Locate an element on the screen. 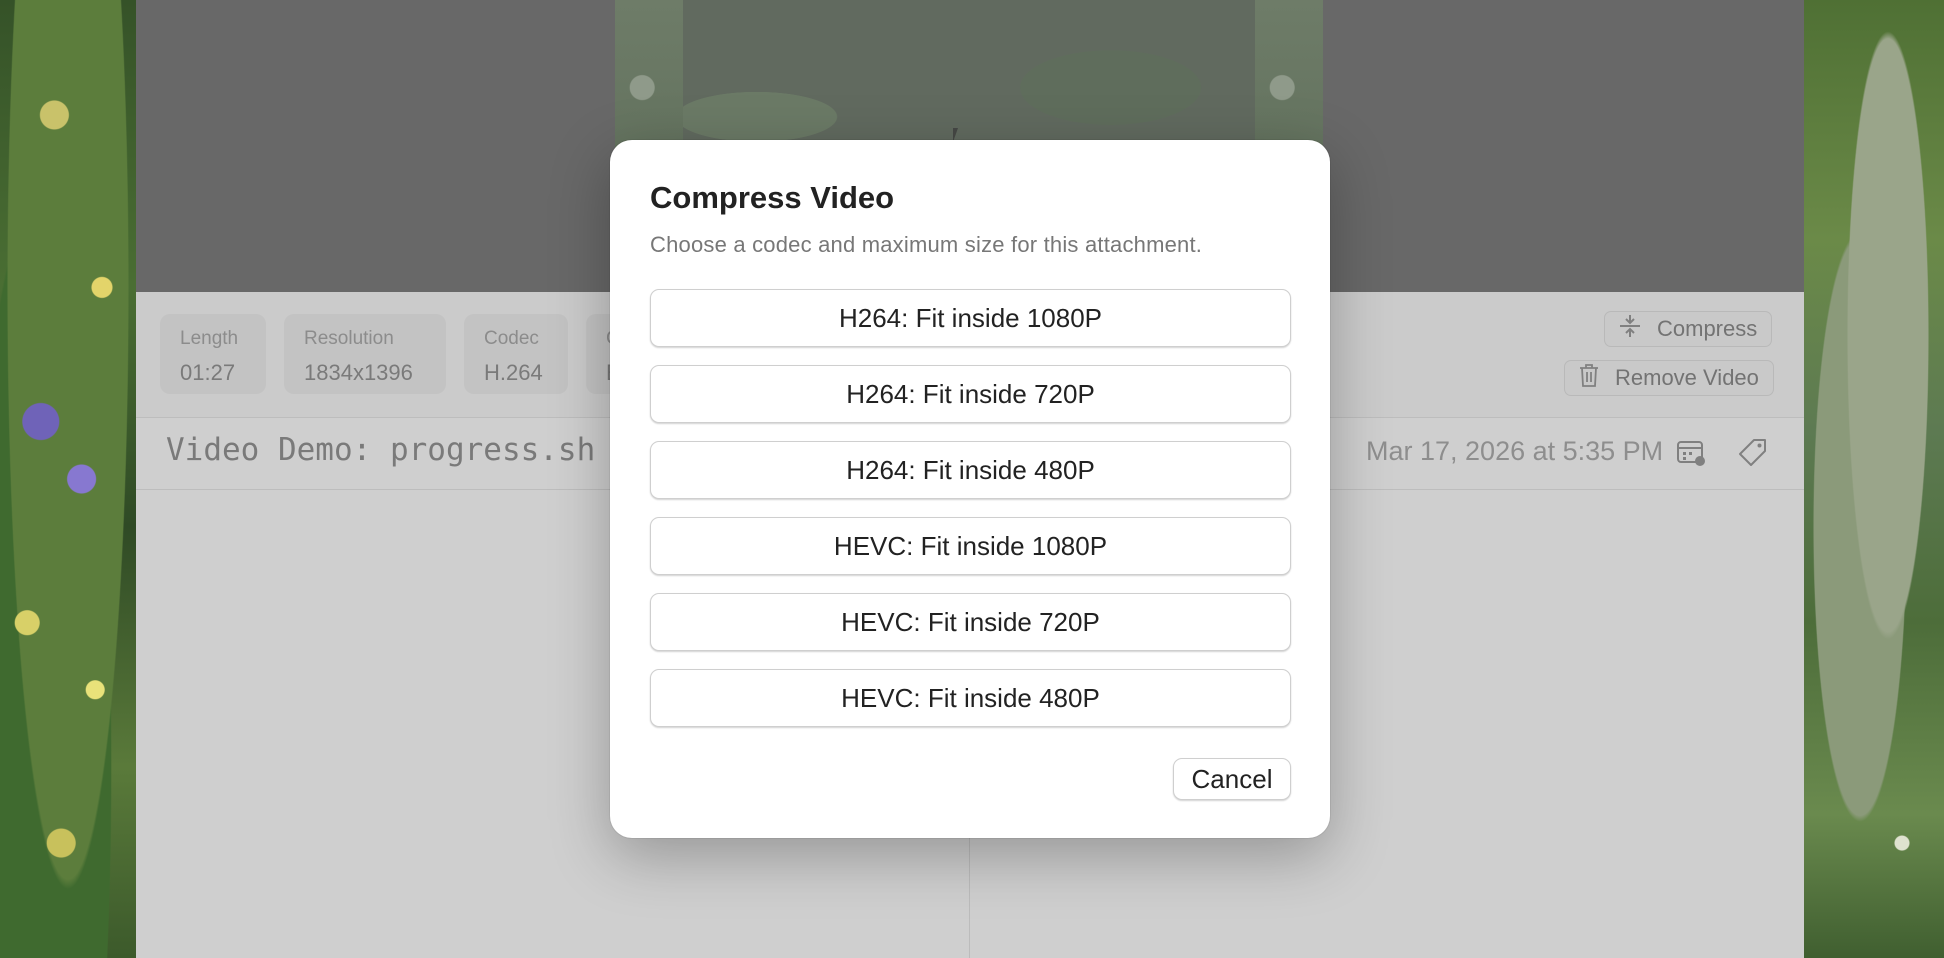  remove-video-label: Remove Video is located at coordinates (1687, 377).